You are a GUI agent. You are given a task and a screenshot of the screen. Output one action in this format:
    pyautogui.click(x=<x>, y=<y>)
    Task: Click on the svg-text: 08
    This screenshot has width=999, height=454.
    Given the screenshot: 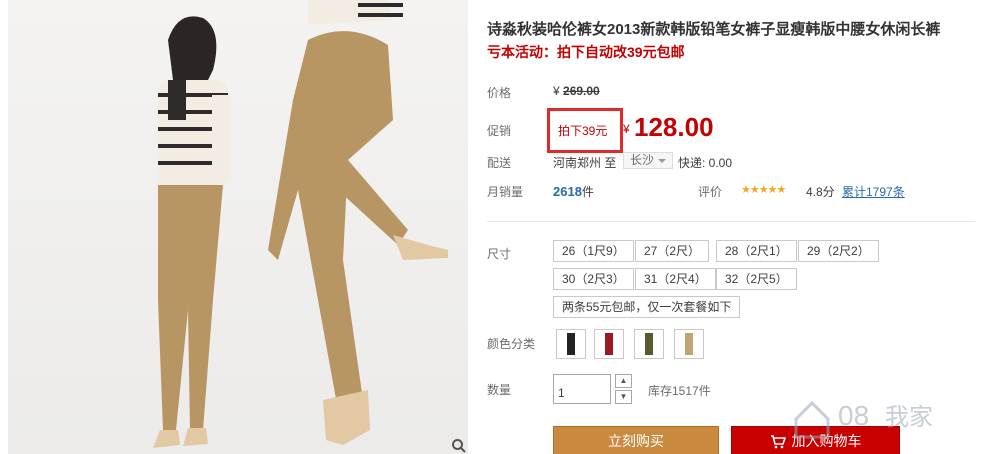 What is the action you would take?
    pyautogui.click(x=853, y=415)
    